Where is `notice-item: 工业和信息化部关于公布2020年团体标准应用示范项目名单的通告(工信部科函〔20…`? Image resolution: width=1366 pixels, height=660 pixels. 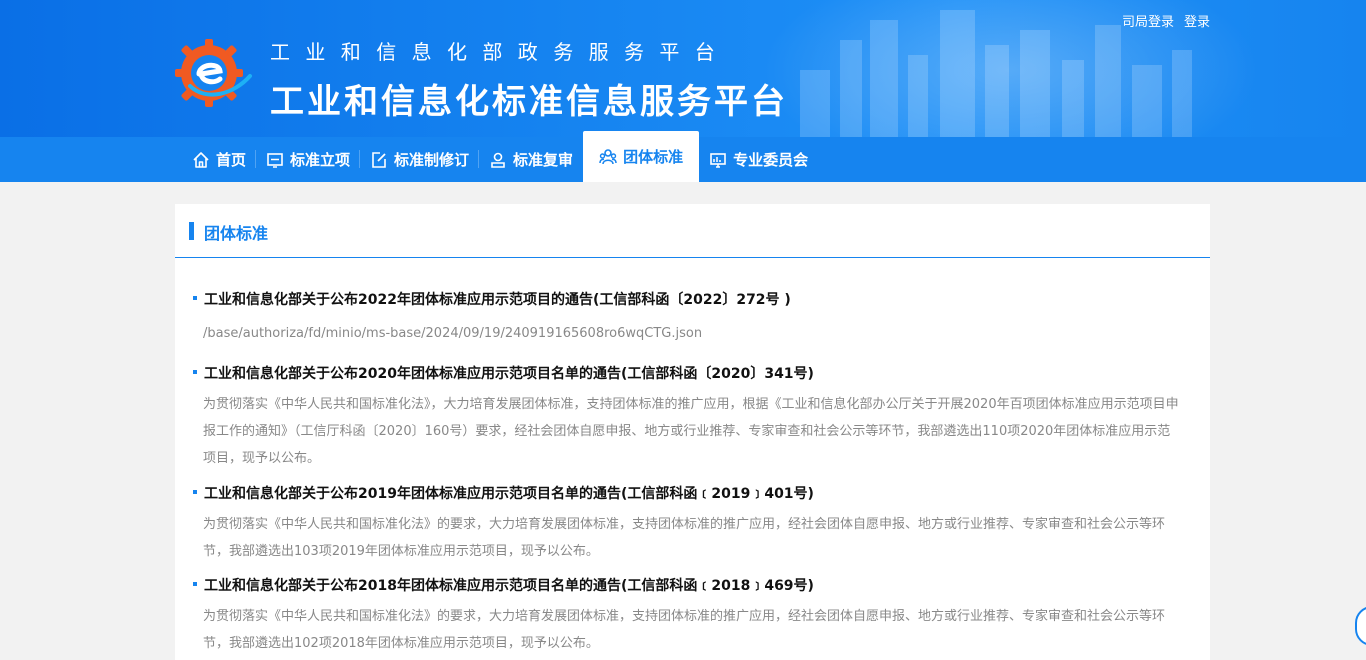 notice-item: 工业和信息化部关于公布2020年团体标准应用示范项目名单的通告(工信部科函〔20… is located at coordinates (693, 417).